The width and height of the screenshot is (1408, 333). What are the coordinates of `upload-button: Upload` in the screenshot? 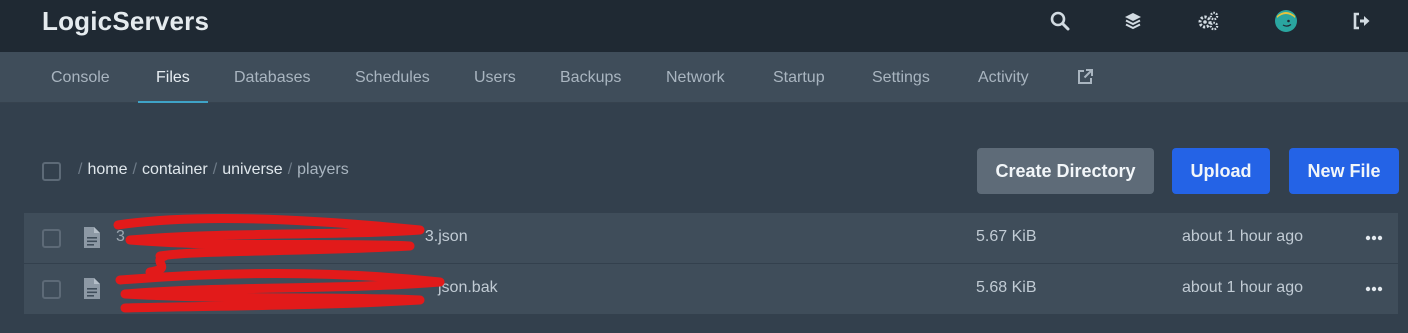 It's located at (1221, 171).